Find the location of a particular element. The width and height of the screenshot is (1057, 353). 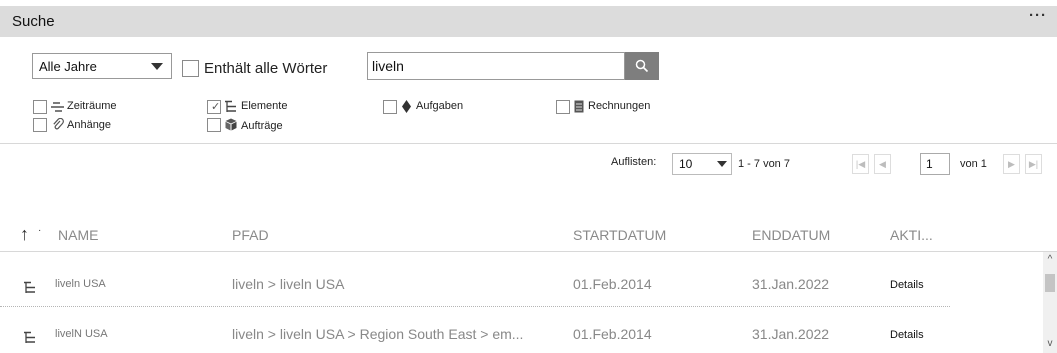

page-number-field is located at coordinates (936, 164).